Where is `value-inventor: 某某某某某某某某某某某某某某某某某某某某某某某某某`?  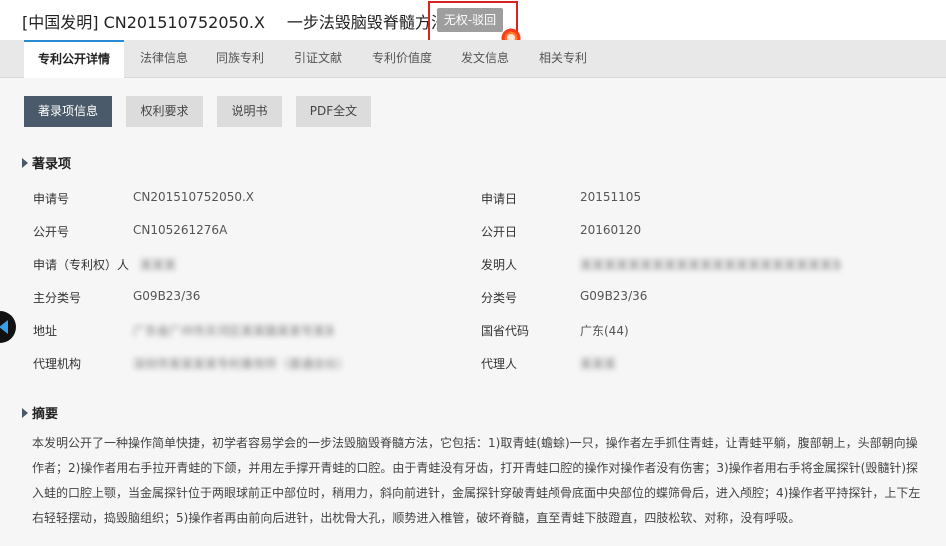 value-inventor: 某某某某某某某某某某某某某某某某某某某某某某某某某 is located at coordinates (710, 265).